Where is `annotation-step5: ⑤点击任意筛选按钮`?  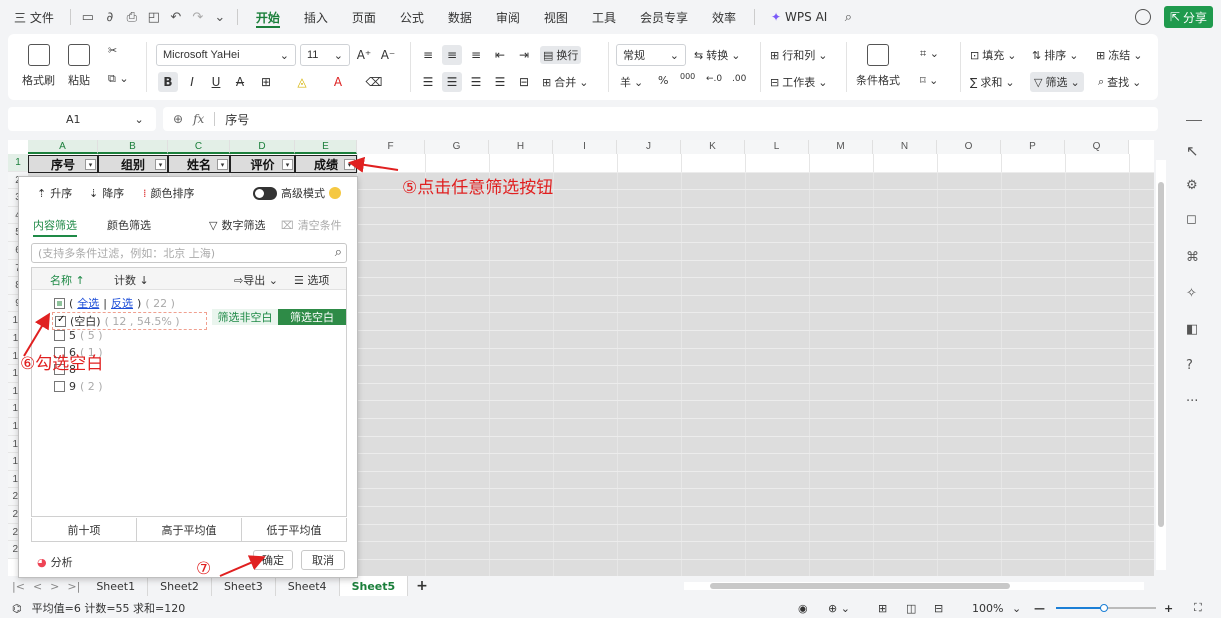 annotation-step5: ⑤点击任意筛选按钮 is located at coordinates (478, 188).